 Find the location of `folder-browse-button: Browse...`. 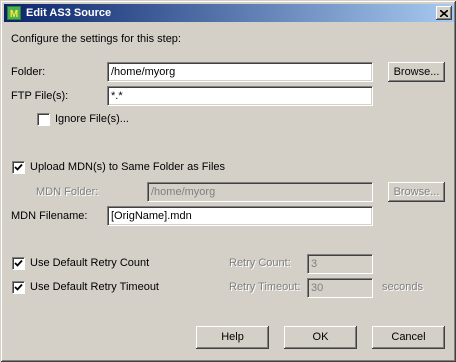

folder-browse-button: Browse... is located at coordinates (416, 72).